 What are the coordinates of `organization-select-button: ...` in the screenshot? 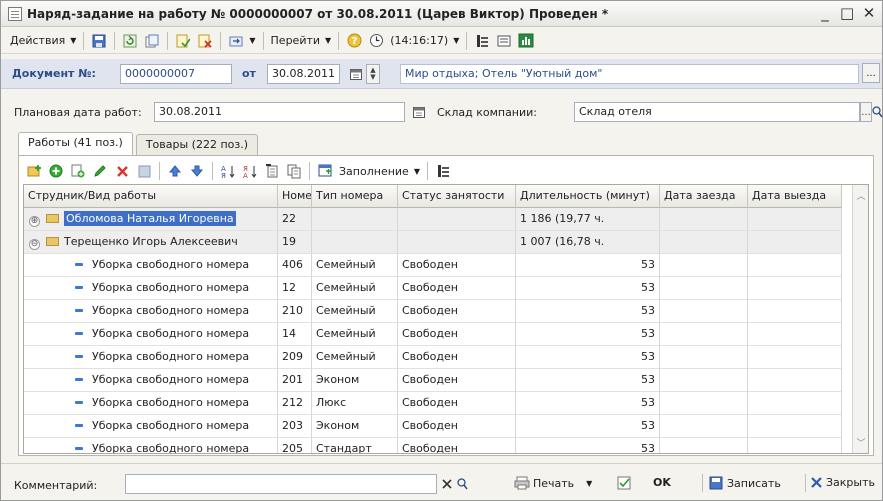 It's located at (871, 73).